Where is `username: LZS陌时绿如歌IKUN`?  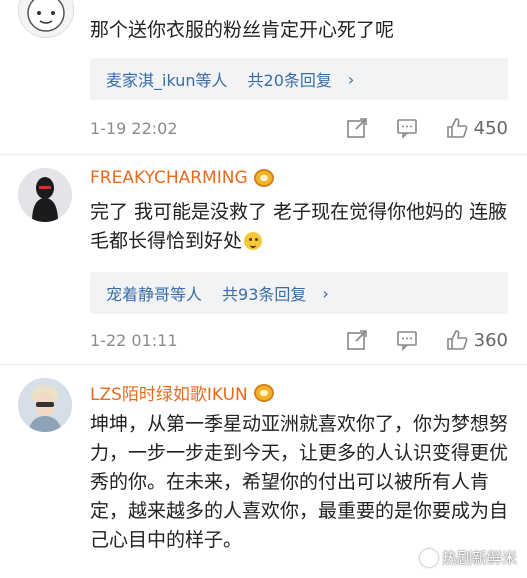
username: LZS陌时绿如歌IKUN is located at coordinates (182, 392).